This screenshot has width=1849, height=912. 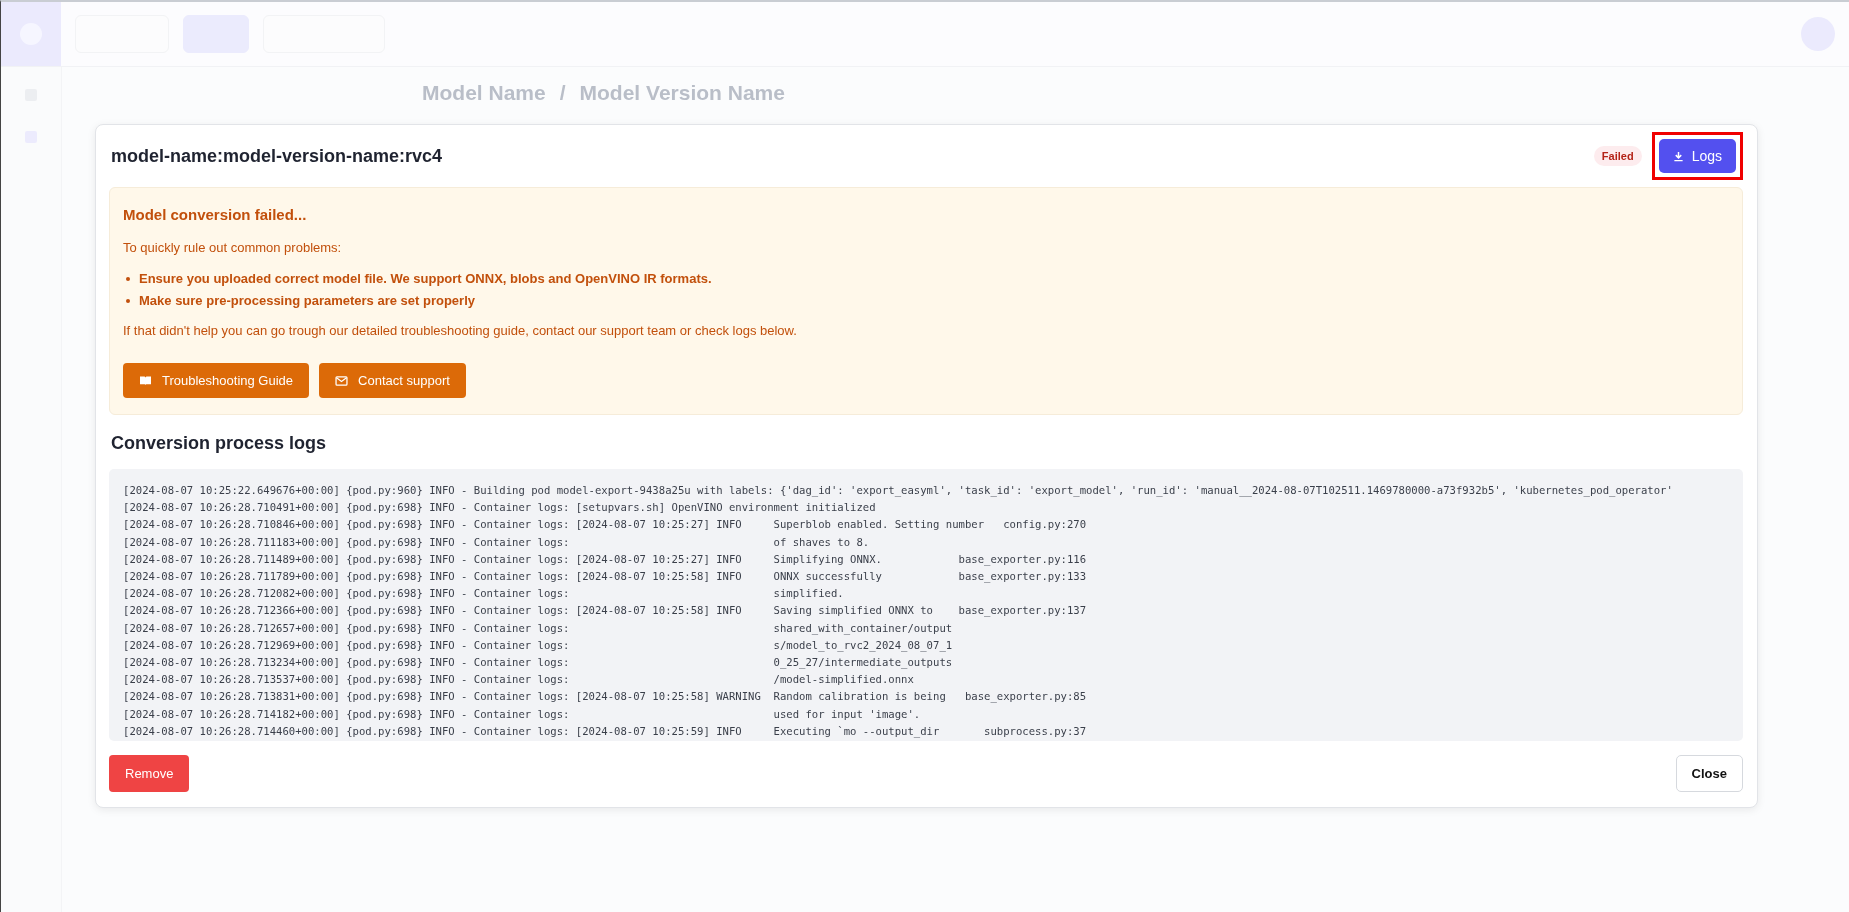 What do you see at coordinates (145, 380) in the screenshot?
I see `book-icon` at bounding box center [145, 380].